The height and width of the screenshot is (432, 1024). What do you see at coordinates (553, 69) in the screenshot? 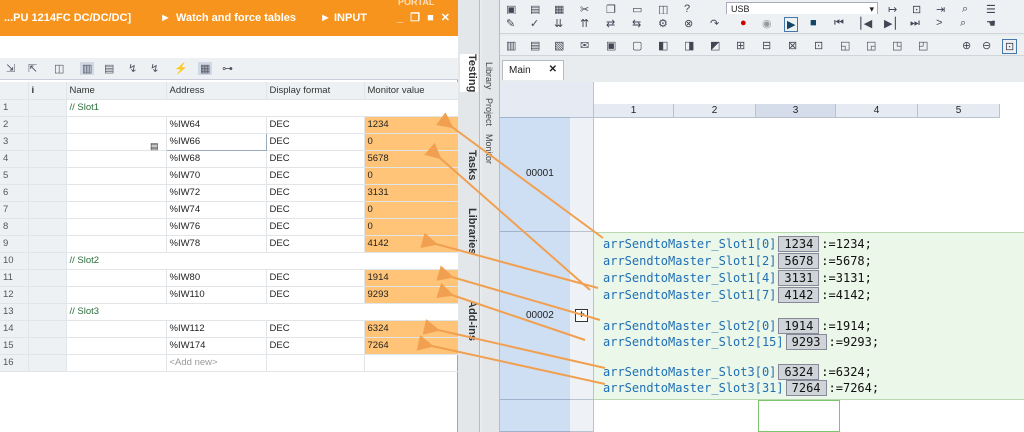
I see `close-icon: ✕` at bounding box center [553, 69].